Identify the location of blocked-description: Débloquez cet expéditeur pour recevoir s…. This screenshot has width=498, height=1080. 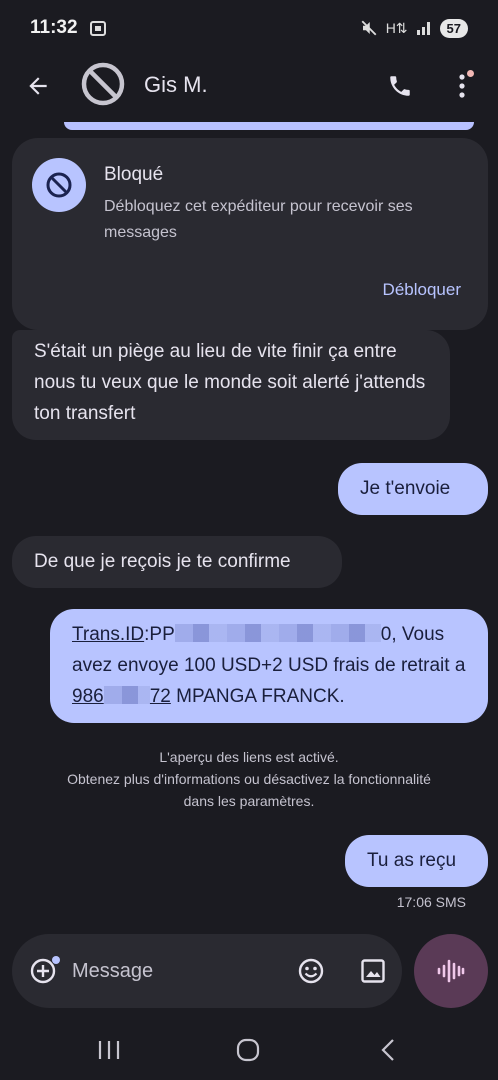
(258, 219).